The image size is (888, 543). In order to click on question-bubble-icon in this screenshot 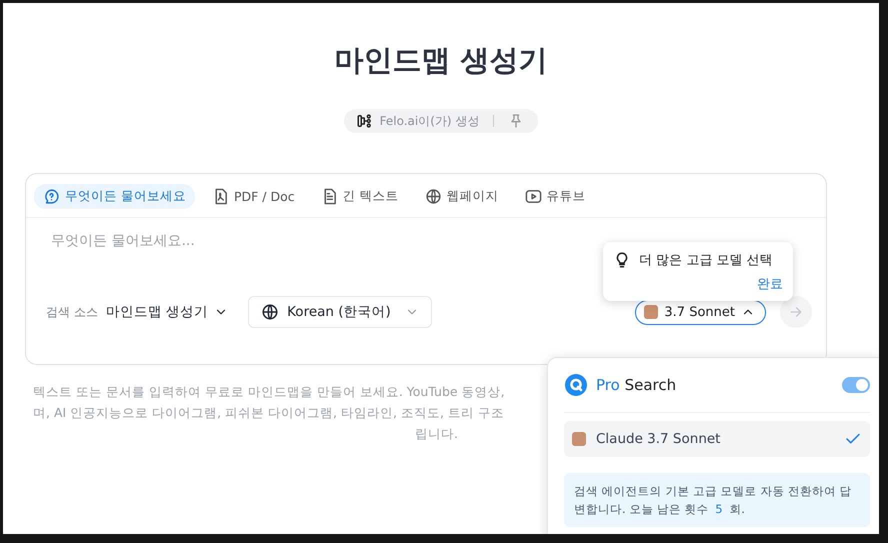, I will do `click(51, 196)`.